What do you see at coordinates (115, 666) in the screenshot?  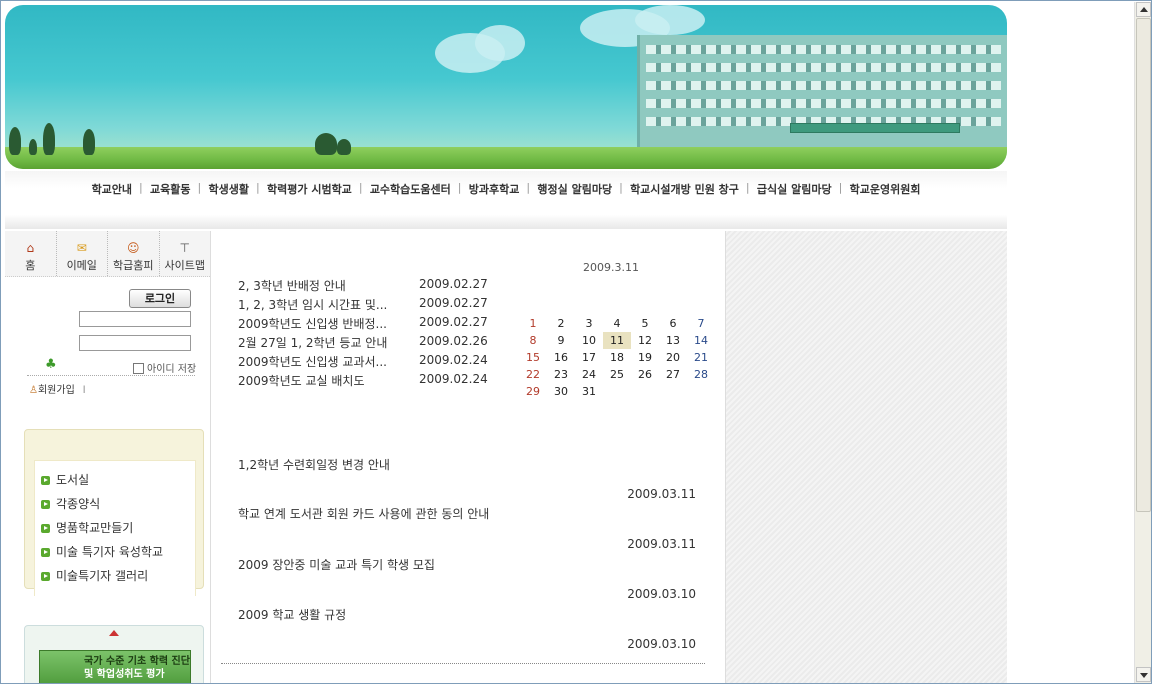 I see `assessment-banner-image: 국가 수준 기초 학력 진단 및 학업성취도 평가` at bounding box center [115, 666].